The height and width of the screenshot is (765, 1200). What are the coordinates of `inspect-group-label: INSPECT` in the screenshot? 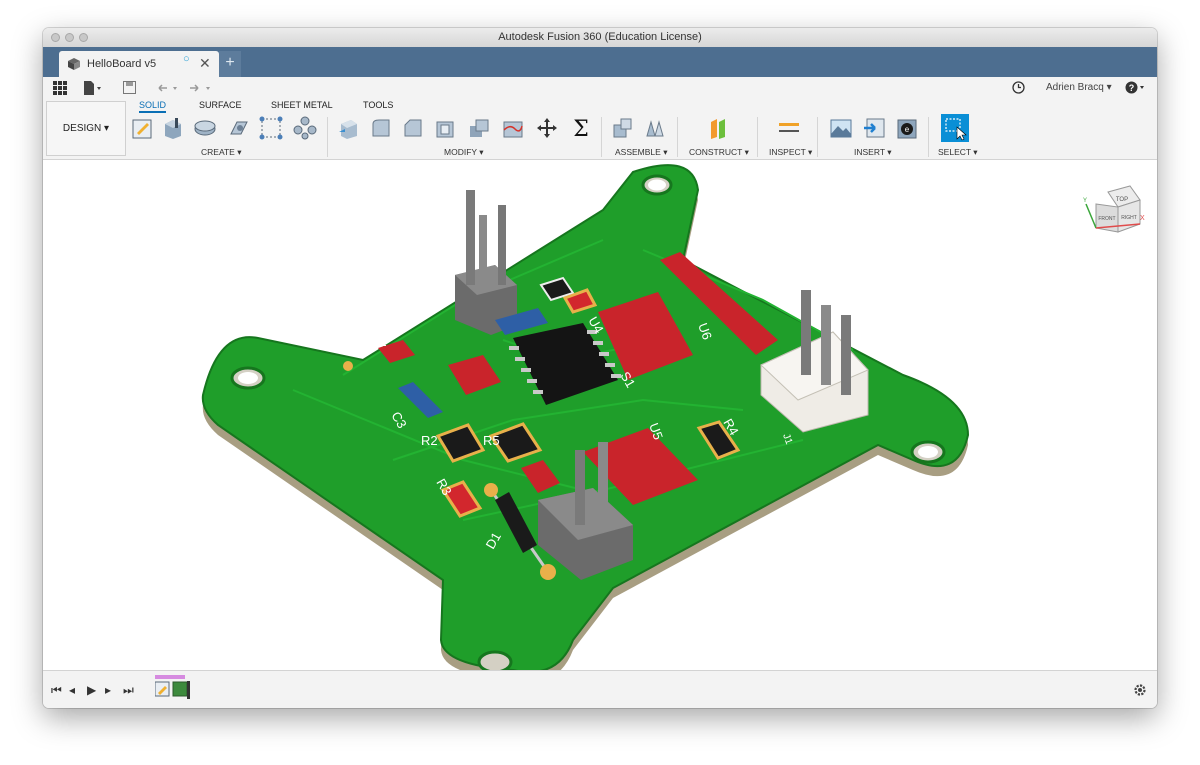 It's located at (787, 152).